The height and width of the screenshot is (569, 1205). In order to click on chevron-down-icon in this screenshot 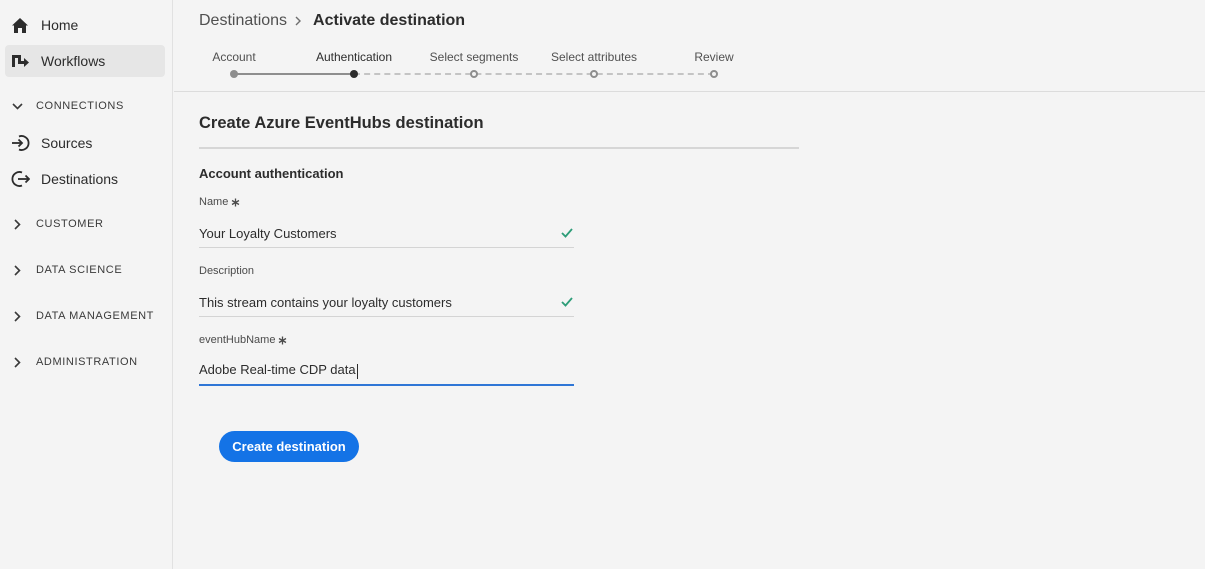, I will do `click(17, 106)`.